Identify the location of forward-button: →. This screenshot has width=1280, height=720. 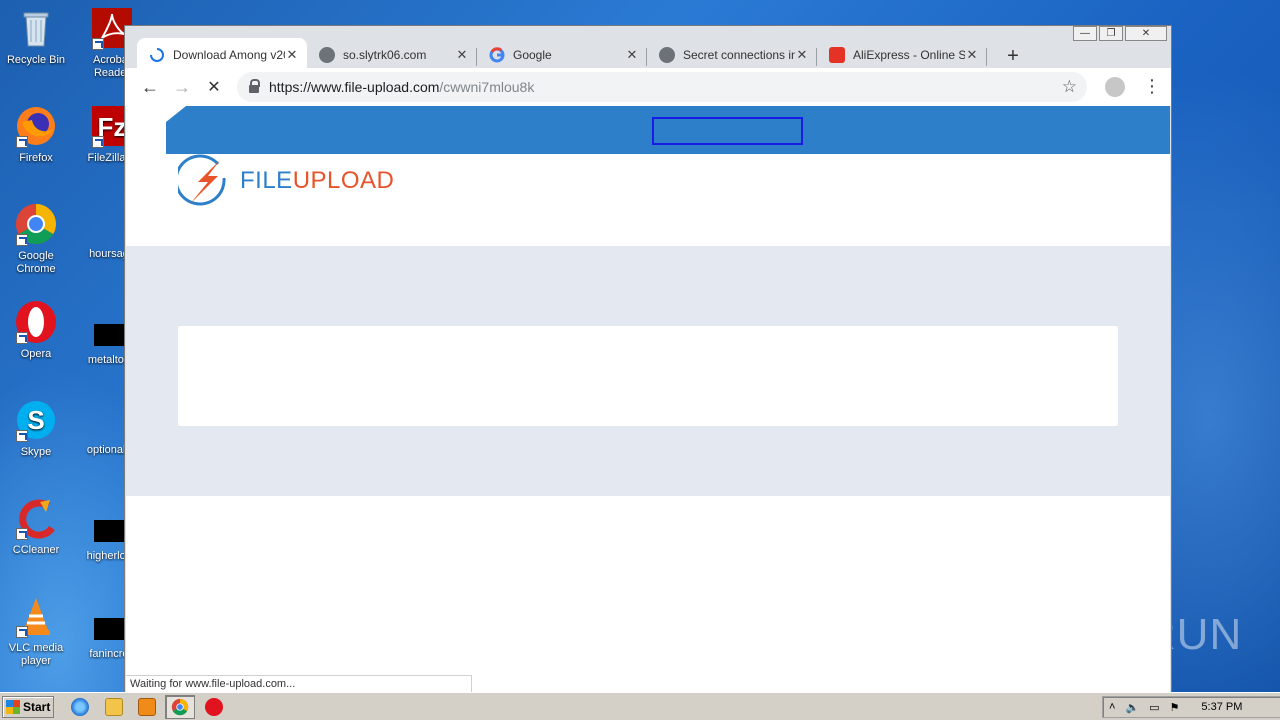
(182, 87).